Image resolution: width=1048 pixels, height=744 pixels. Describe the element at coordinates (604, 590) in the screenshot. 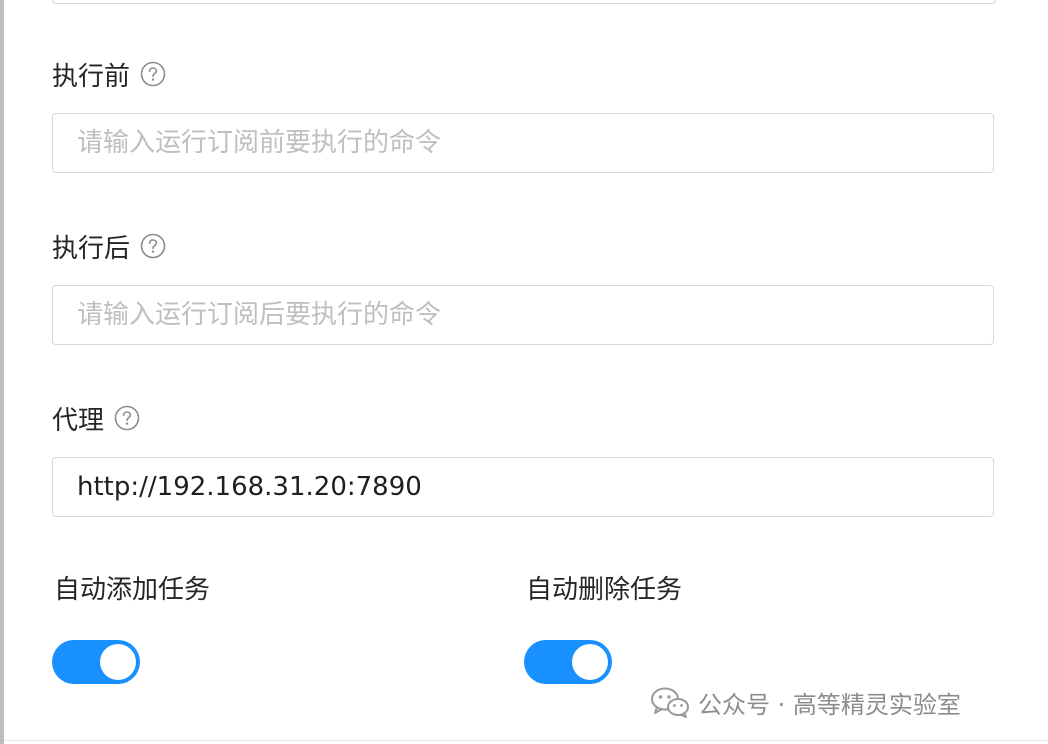

I see `auto-delete-task-label: 自动删除任务` at that location.